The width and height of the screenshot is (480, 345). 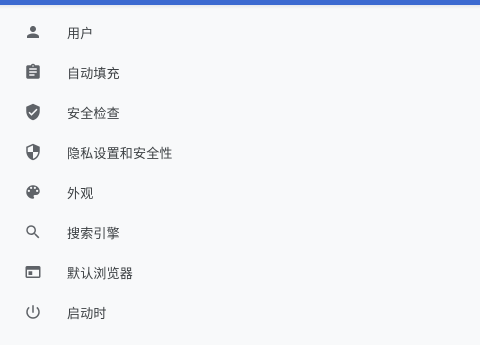 What do you see at coordinates (240, 232) in the screenshot?
I see `menu-item-search-engine: 搜索引擎` at bounding box center [240, 232].